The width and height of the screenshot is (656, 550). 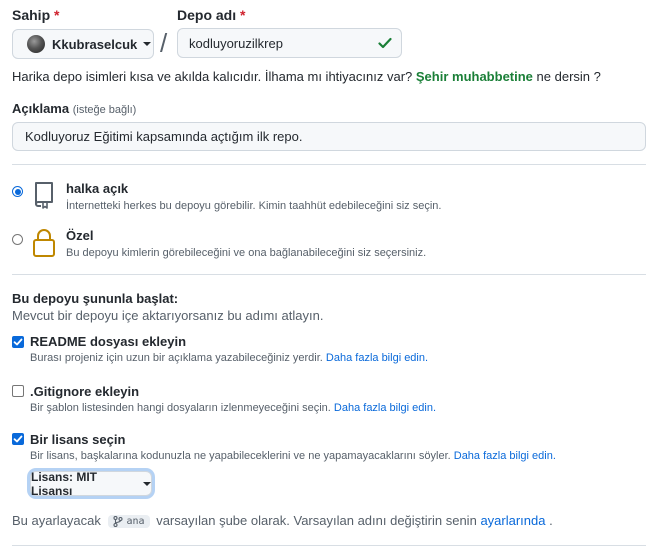 What do you see at coordinates (512, 520) in the screenshot?
I see `settings-link: ayarlarında` at bounding box center [512, 520].